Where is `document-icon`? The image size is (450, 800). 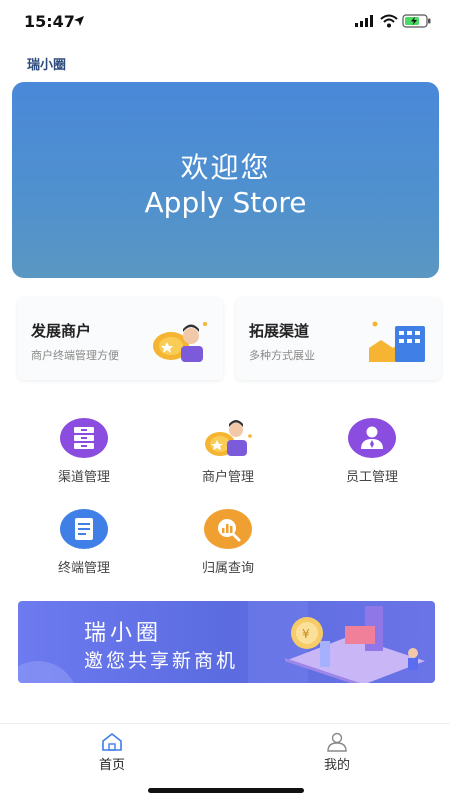
document-icon is located at coordinates (84, 529).